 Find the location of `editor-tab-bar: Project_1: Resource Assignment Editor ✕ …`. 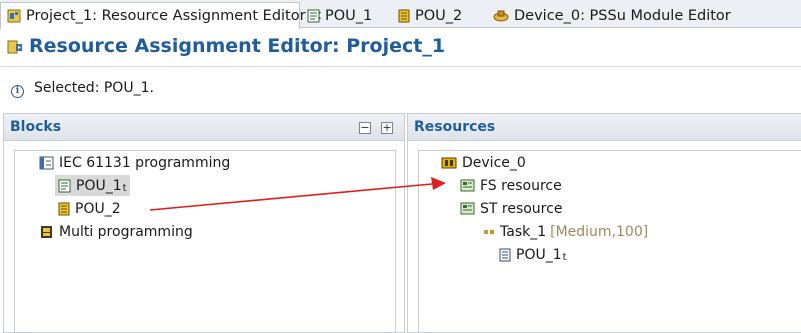

editor-tab-bar: Project_1: Resource Assignment Editor ✕ … is located at coordinates (400, 14).